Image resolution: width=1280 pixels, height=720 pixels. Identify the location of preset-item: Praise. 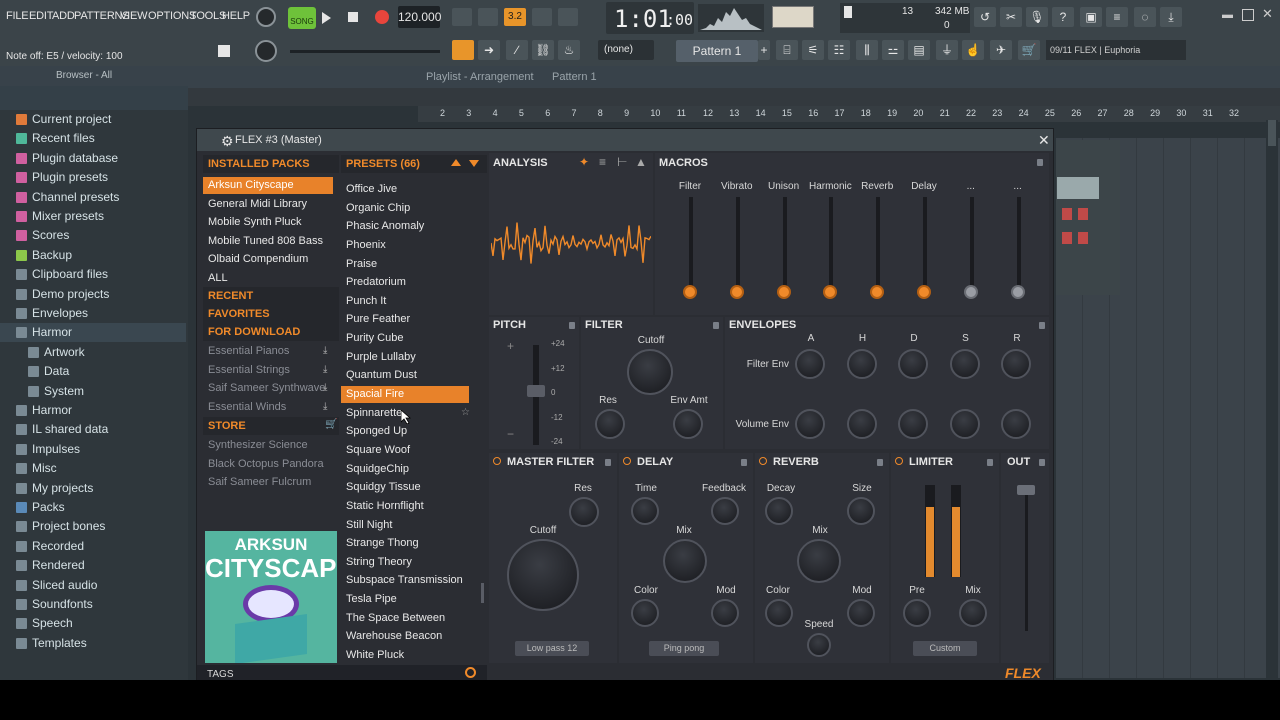
(405, 264).